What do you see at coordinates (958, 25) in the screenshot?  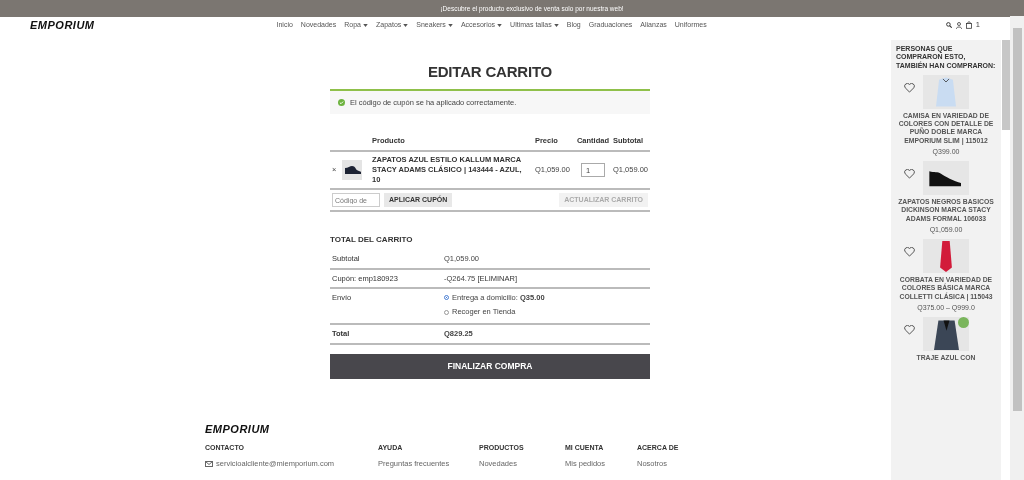 I see `user-icon` at bounding box center [958, 25].